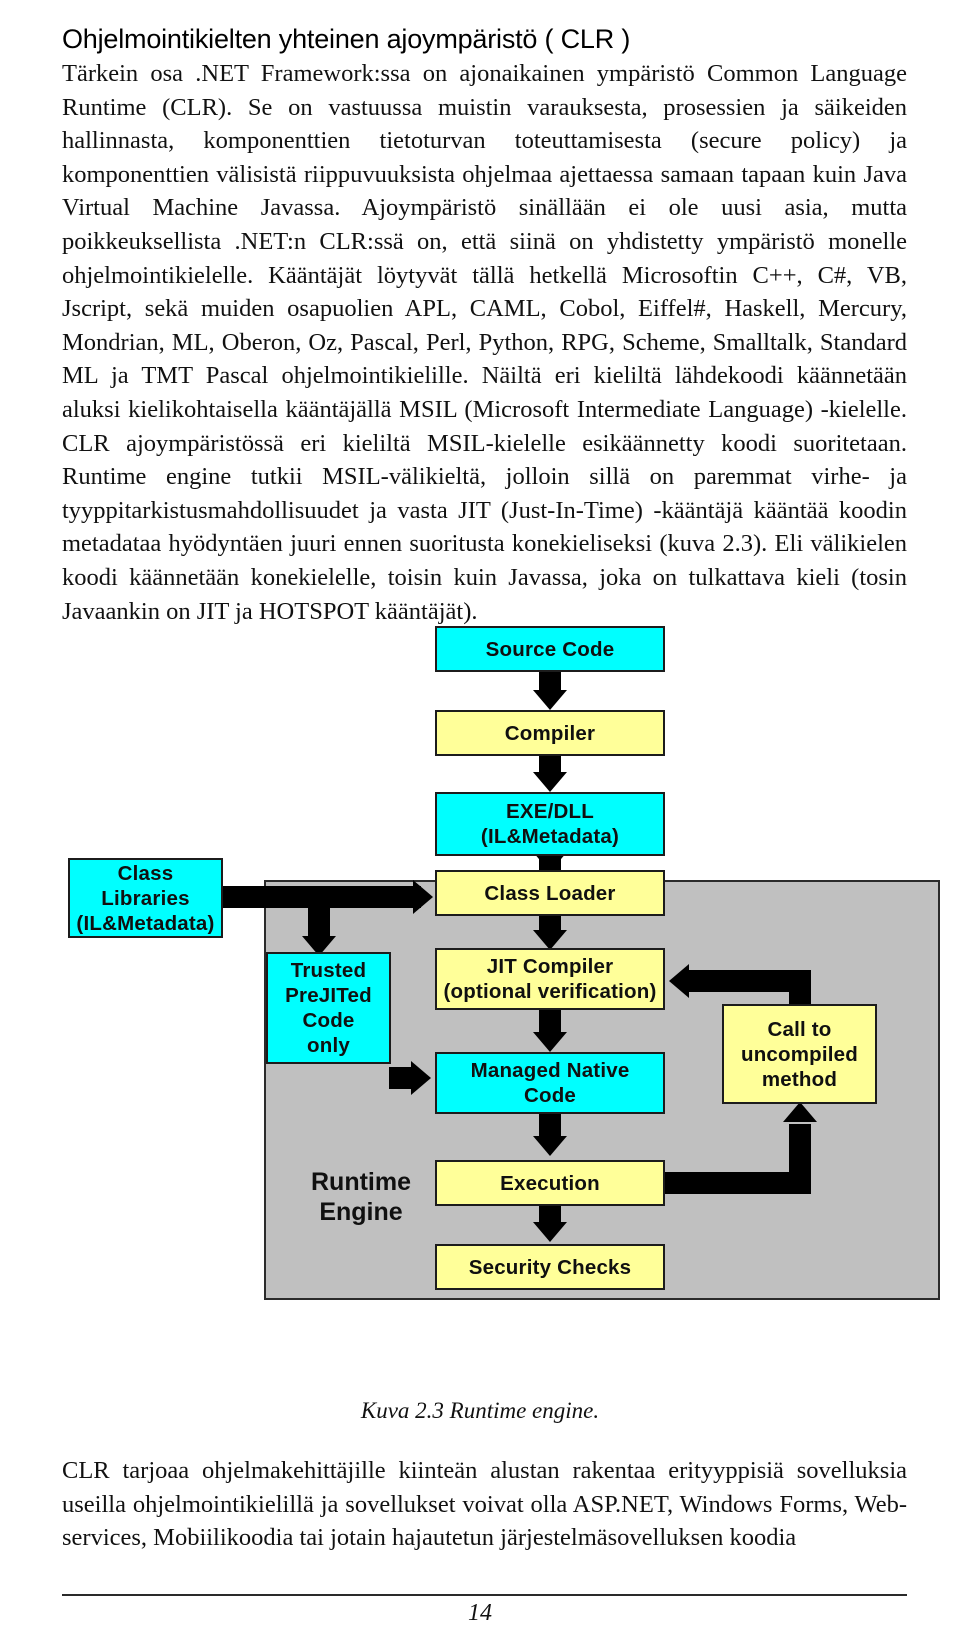 The width and height of the screenshot is (960, 1641). I want to click on runtime-engine-label: Runtime Engine, so click(361, 1197).